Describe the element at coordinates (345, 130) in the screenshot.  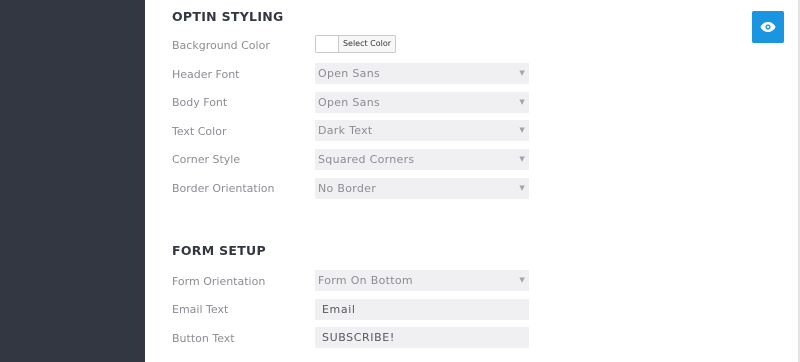
I see `text-color-value: Dark Text` at that location.